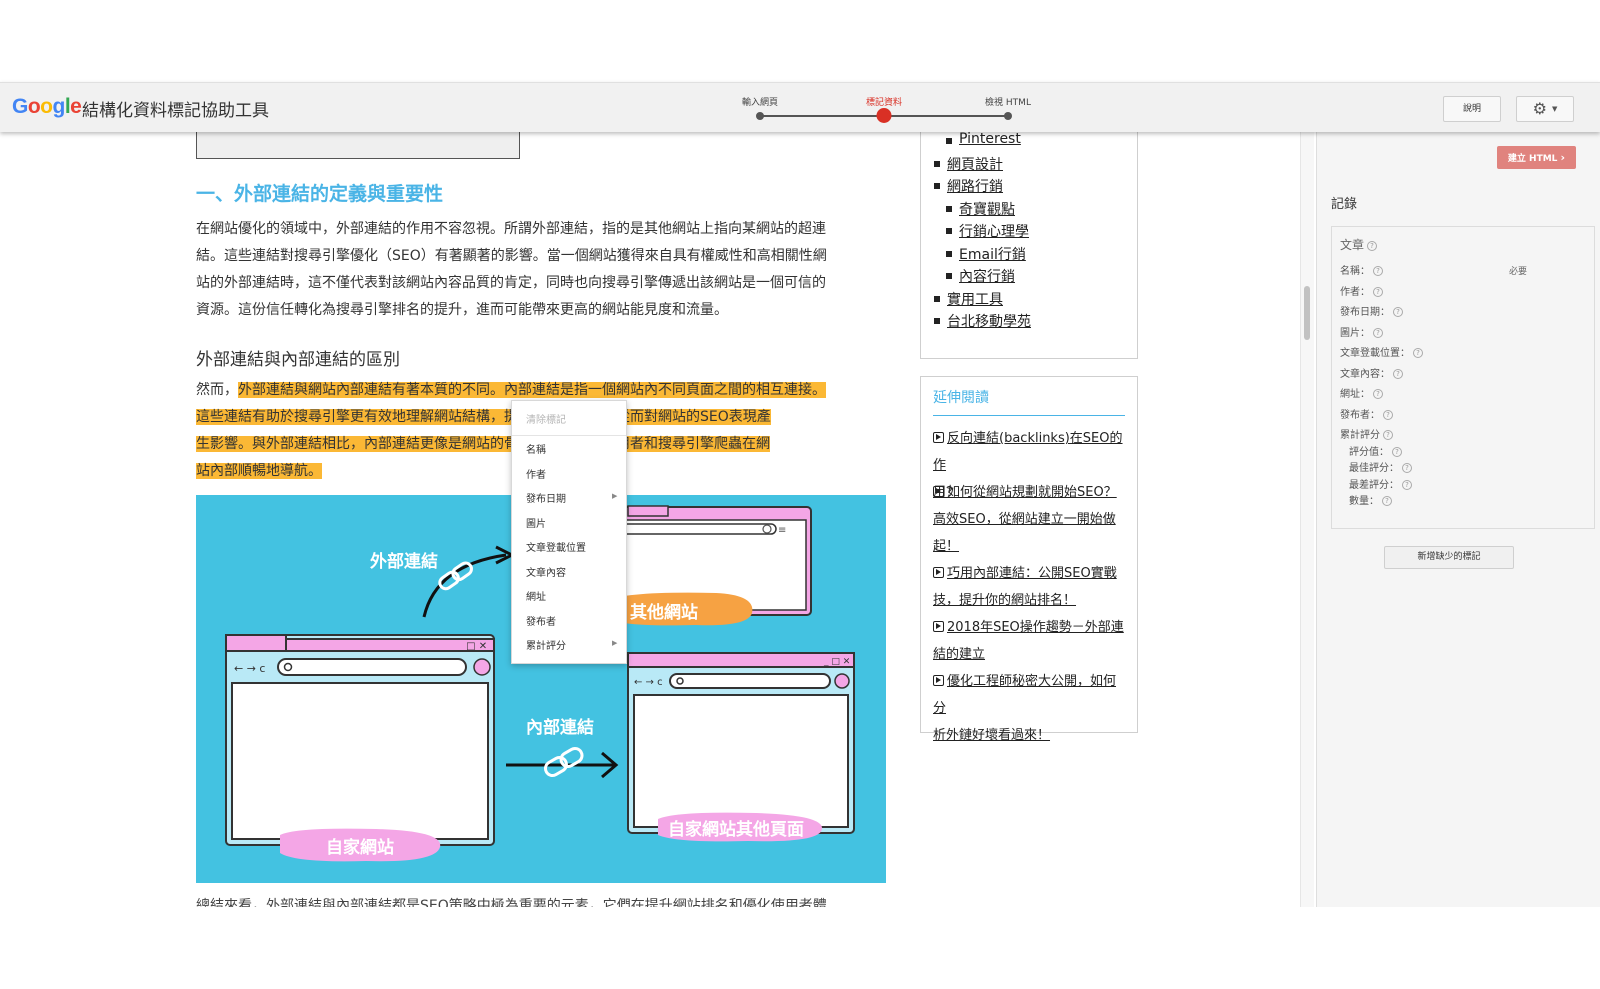 Image resolution: width=1600 pixels, height=989 pixels. What do you see at coordinates (1344, 204) in the screenshot?
I see `records-heading: 記錄` at bounding box center [1344, 204].